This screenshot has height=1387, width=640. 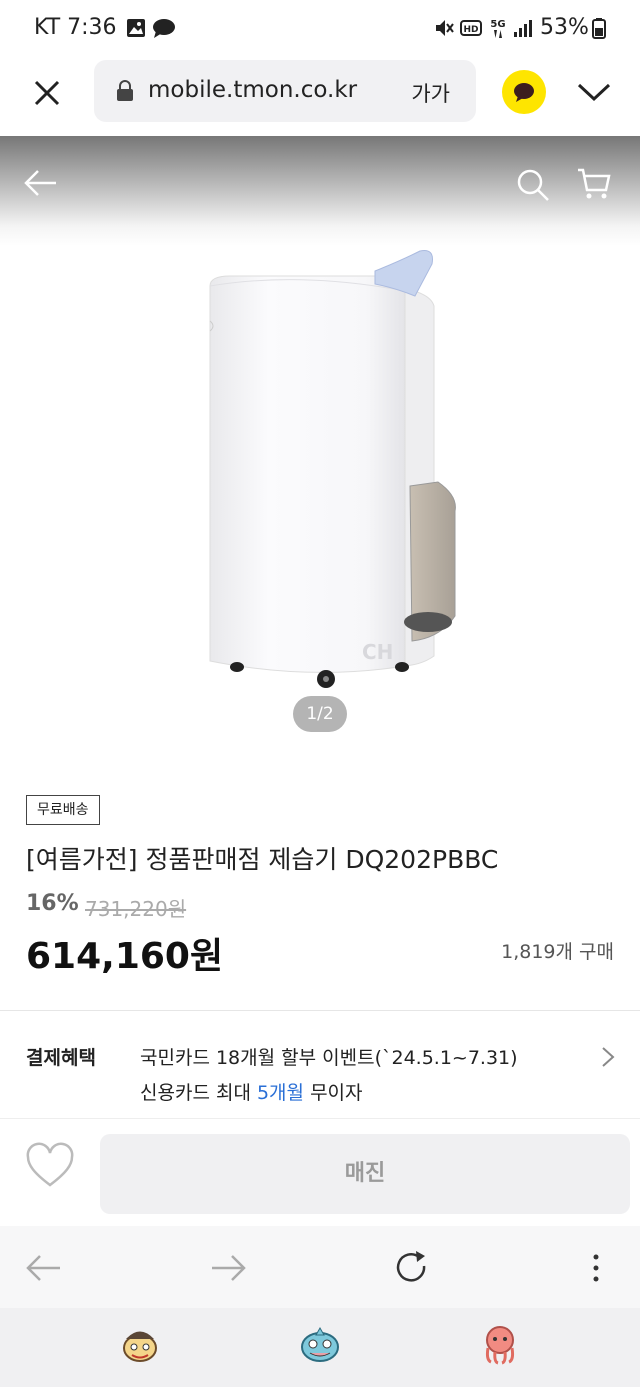 What do you see at coordinates (564, 27) in the screenshot?
I see `battery-percent: 53%` at bounding box center [564, 27].